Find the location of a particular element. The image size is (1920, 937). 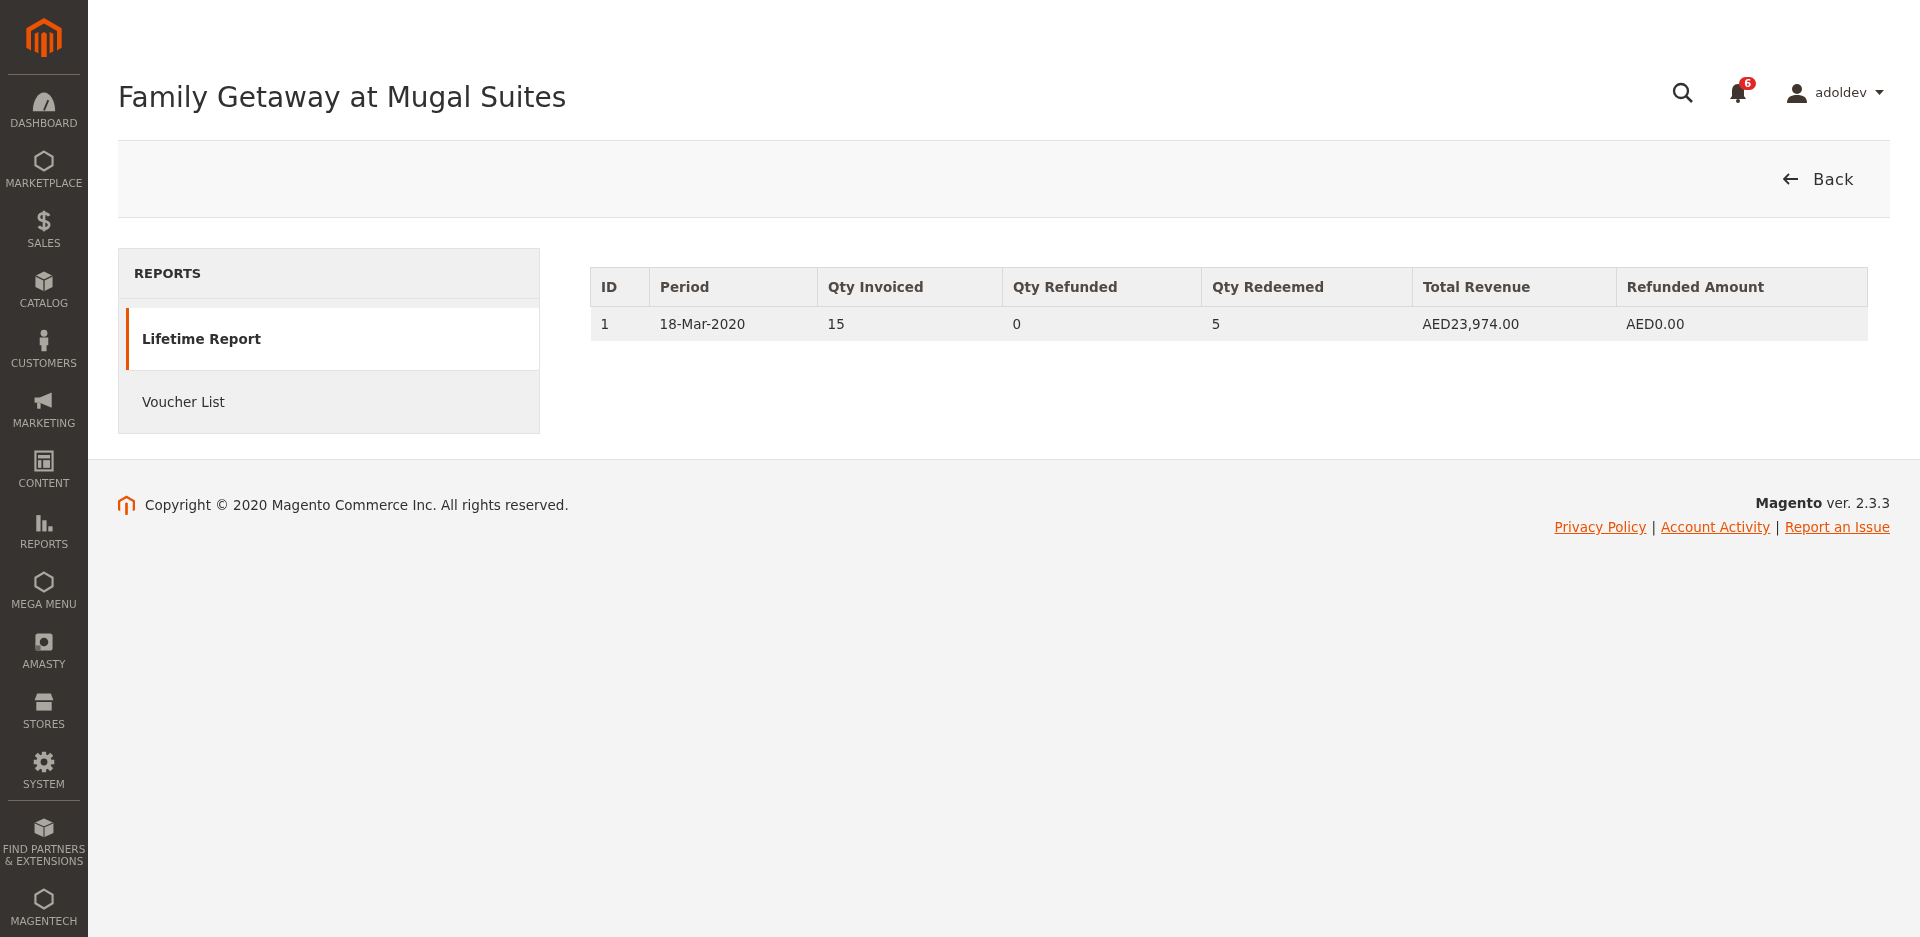

version-text: Magento ver. 2.3.3 is located at coordinates (1822, 503).